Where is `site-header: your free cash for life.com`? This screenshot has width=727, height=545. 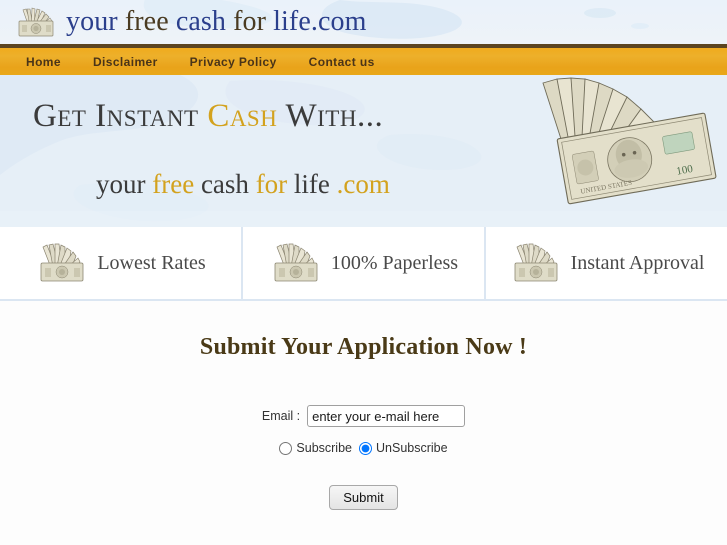
site-header: your free cash for life.com is located at coordinates (363, 22).